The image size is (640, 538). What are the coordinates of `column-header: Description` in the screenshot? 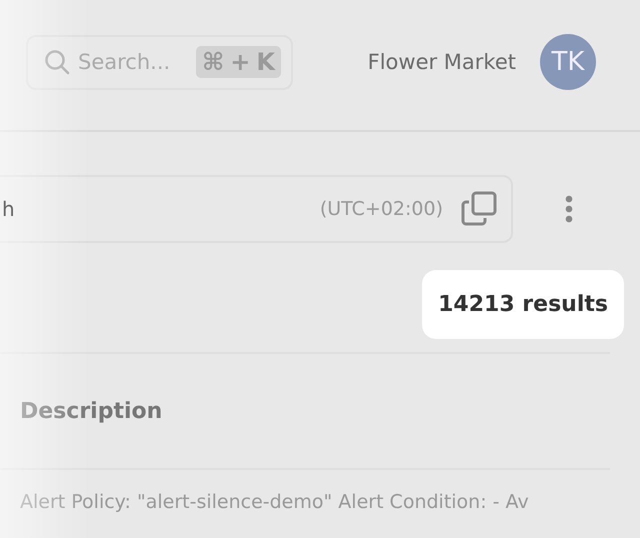 It's located at (91, 411).